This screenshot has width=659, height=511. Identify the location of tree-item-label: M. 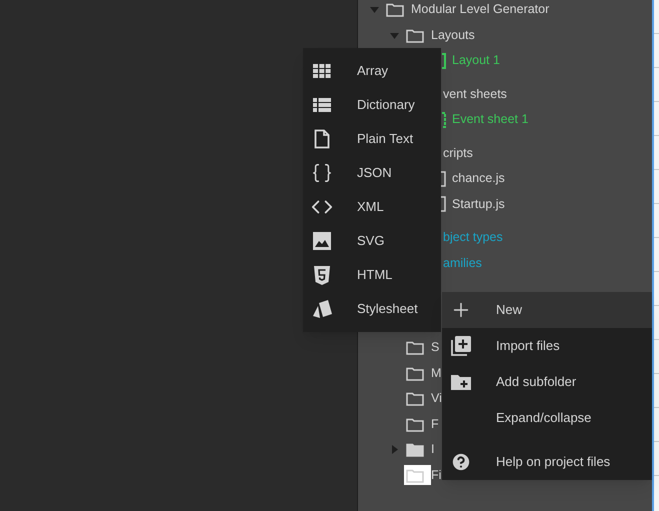
(436, 373).